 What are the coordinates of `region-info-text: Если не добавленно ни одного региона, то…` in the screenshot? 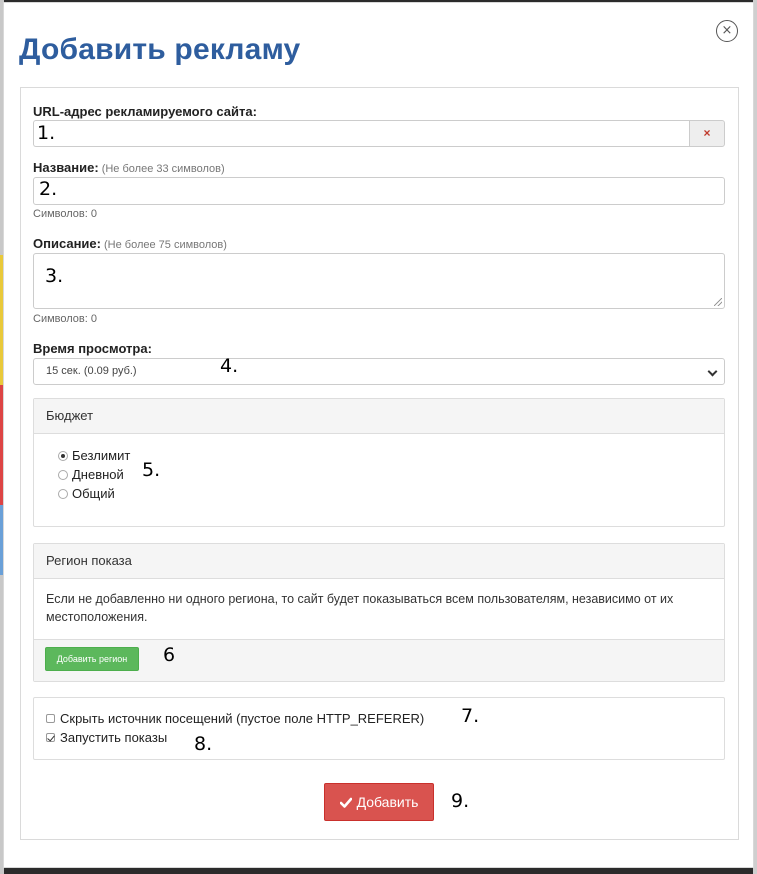 It's located at (360, 608).